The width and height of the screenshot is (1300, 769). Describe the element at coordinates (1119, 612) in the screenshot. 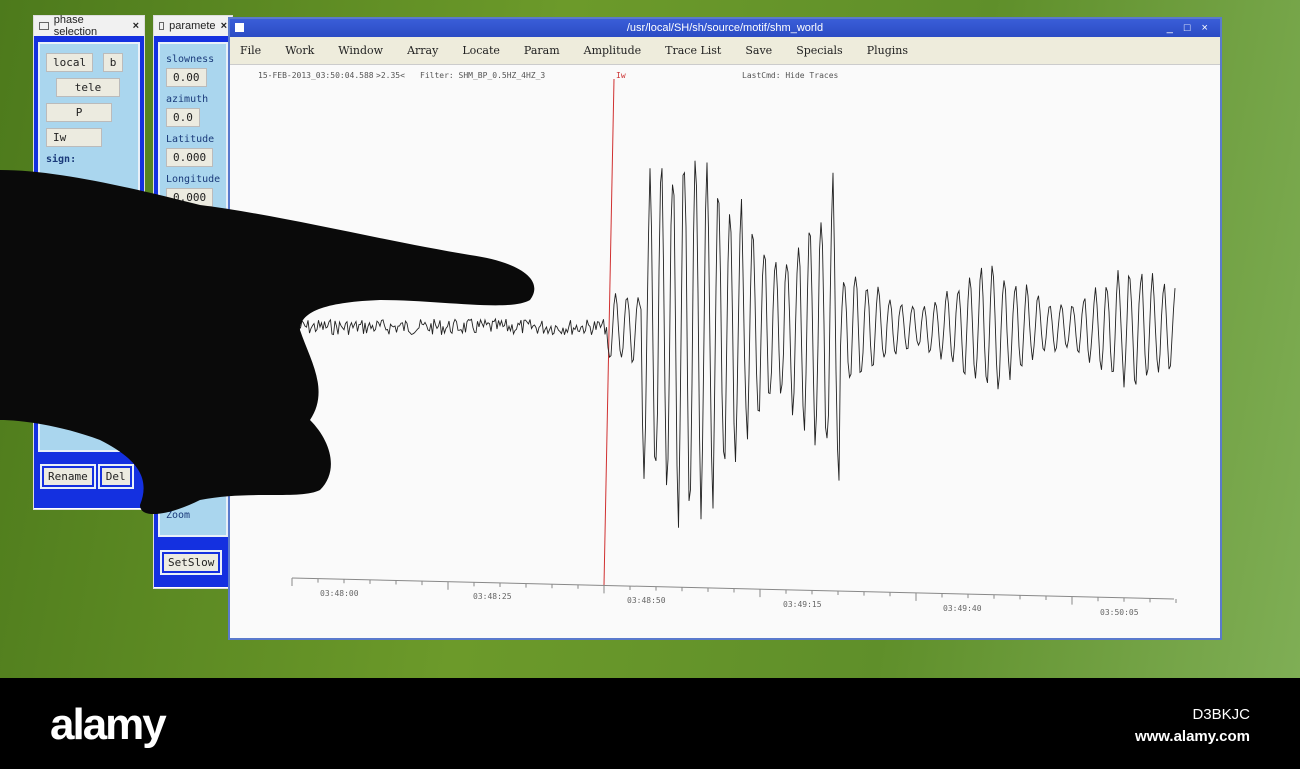

I see `tick-label: 03:50:05` at that location.